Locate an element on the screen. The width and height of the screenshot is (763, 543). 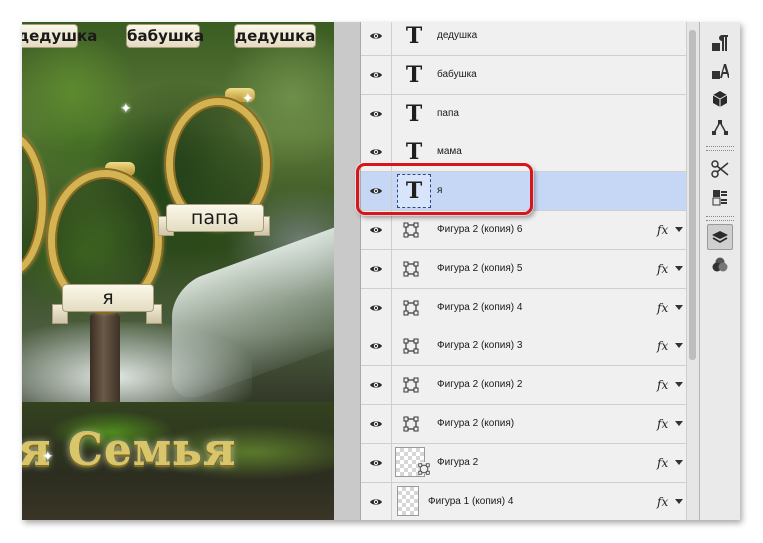
layer-row: Tдедушка is located at coordinates (524, 39).